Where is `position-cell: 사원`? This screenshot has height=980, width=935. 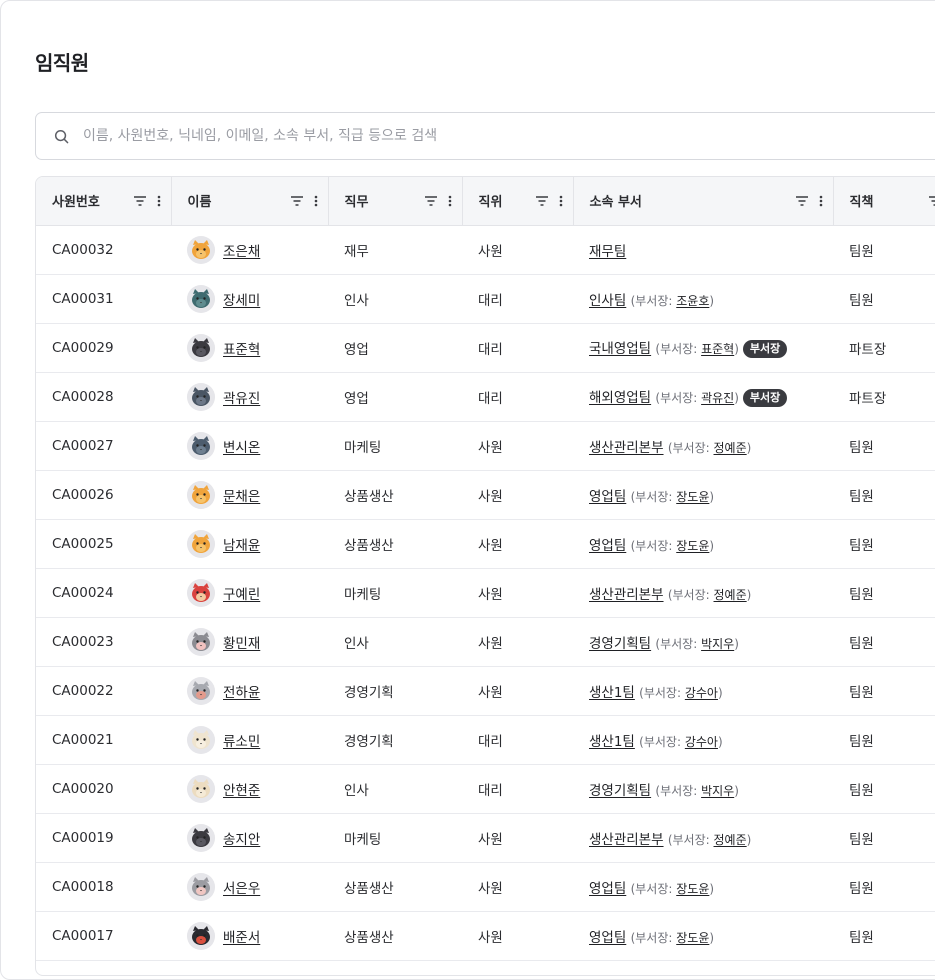 position-cell: 사원 is located at coordinates (517, 592).